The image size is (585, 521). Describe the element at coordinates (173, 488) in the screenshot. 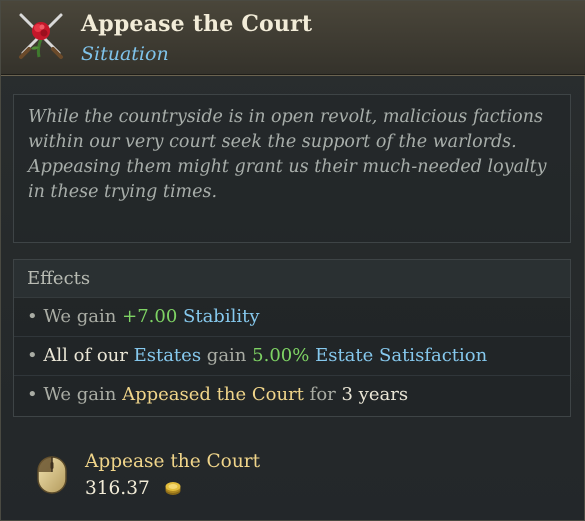

I see `gold-coin-icon` at that location.